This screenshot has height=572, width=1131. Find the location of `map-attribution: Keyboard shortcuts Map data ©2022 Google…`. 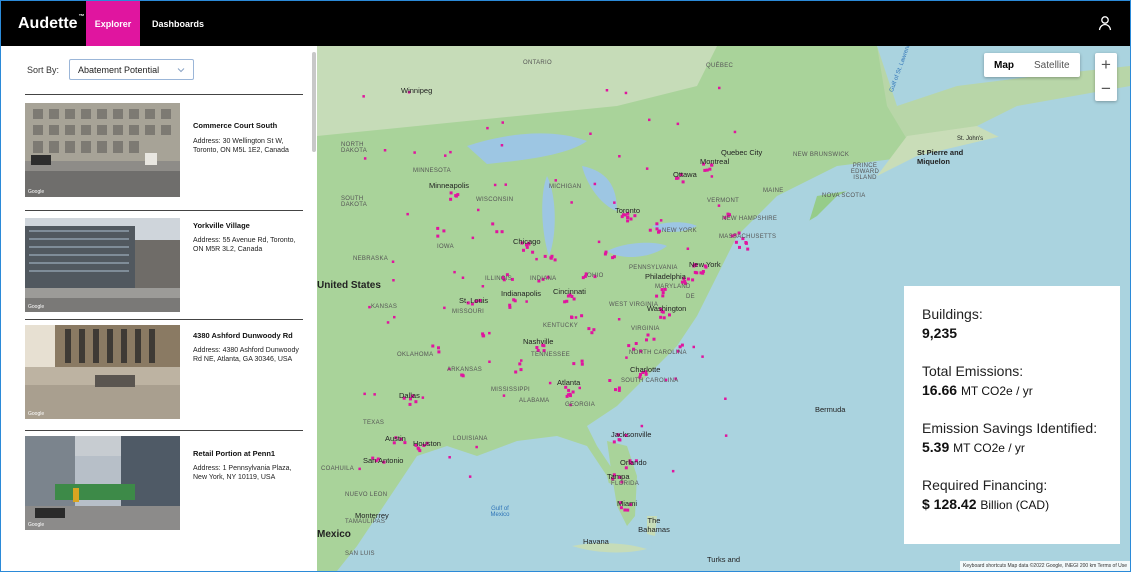

map-attribution: Keyboard shortcuts Map data ©2022 Google… is located at coordinates (1045, 566).